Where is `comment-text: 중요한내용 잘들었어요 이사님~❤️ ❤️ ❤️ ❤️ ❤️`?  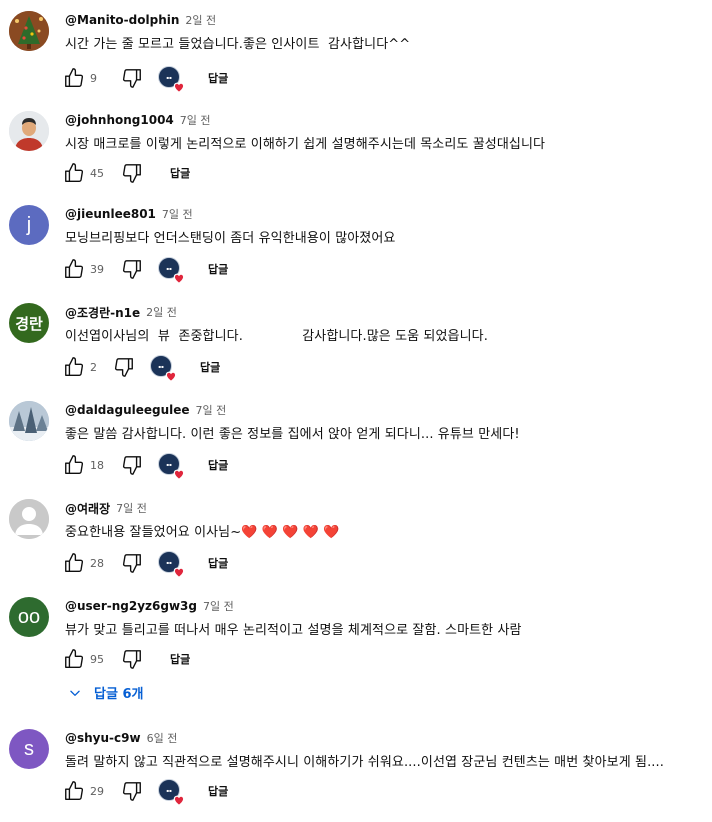 comment-text: 중요한내용 잘들었어요 이사님~❤️ ❤️ ❤️ ❤️ ❤️ is located at coordinates (202, 530).